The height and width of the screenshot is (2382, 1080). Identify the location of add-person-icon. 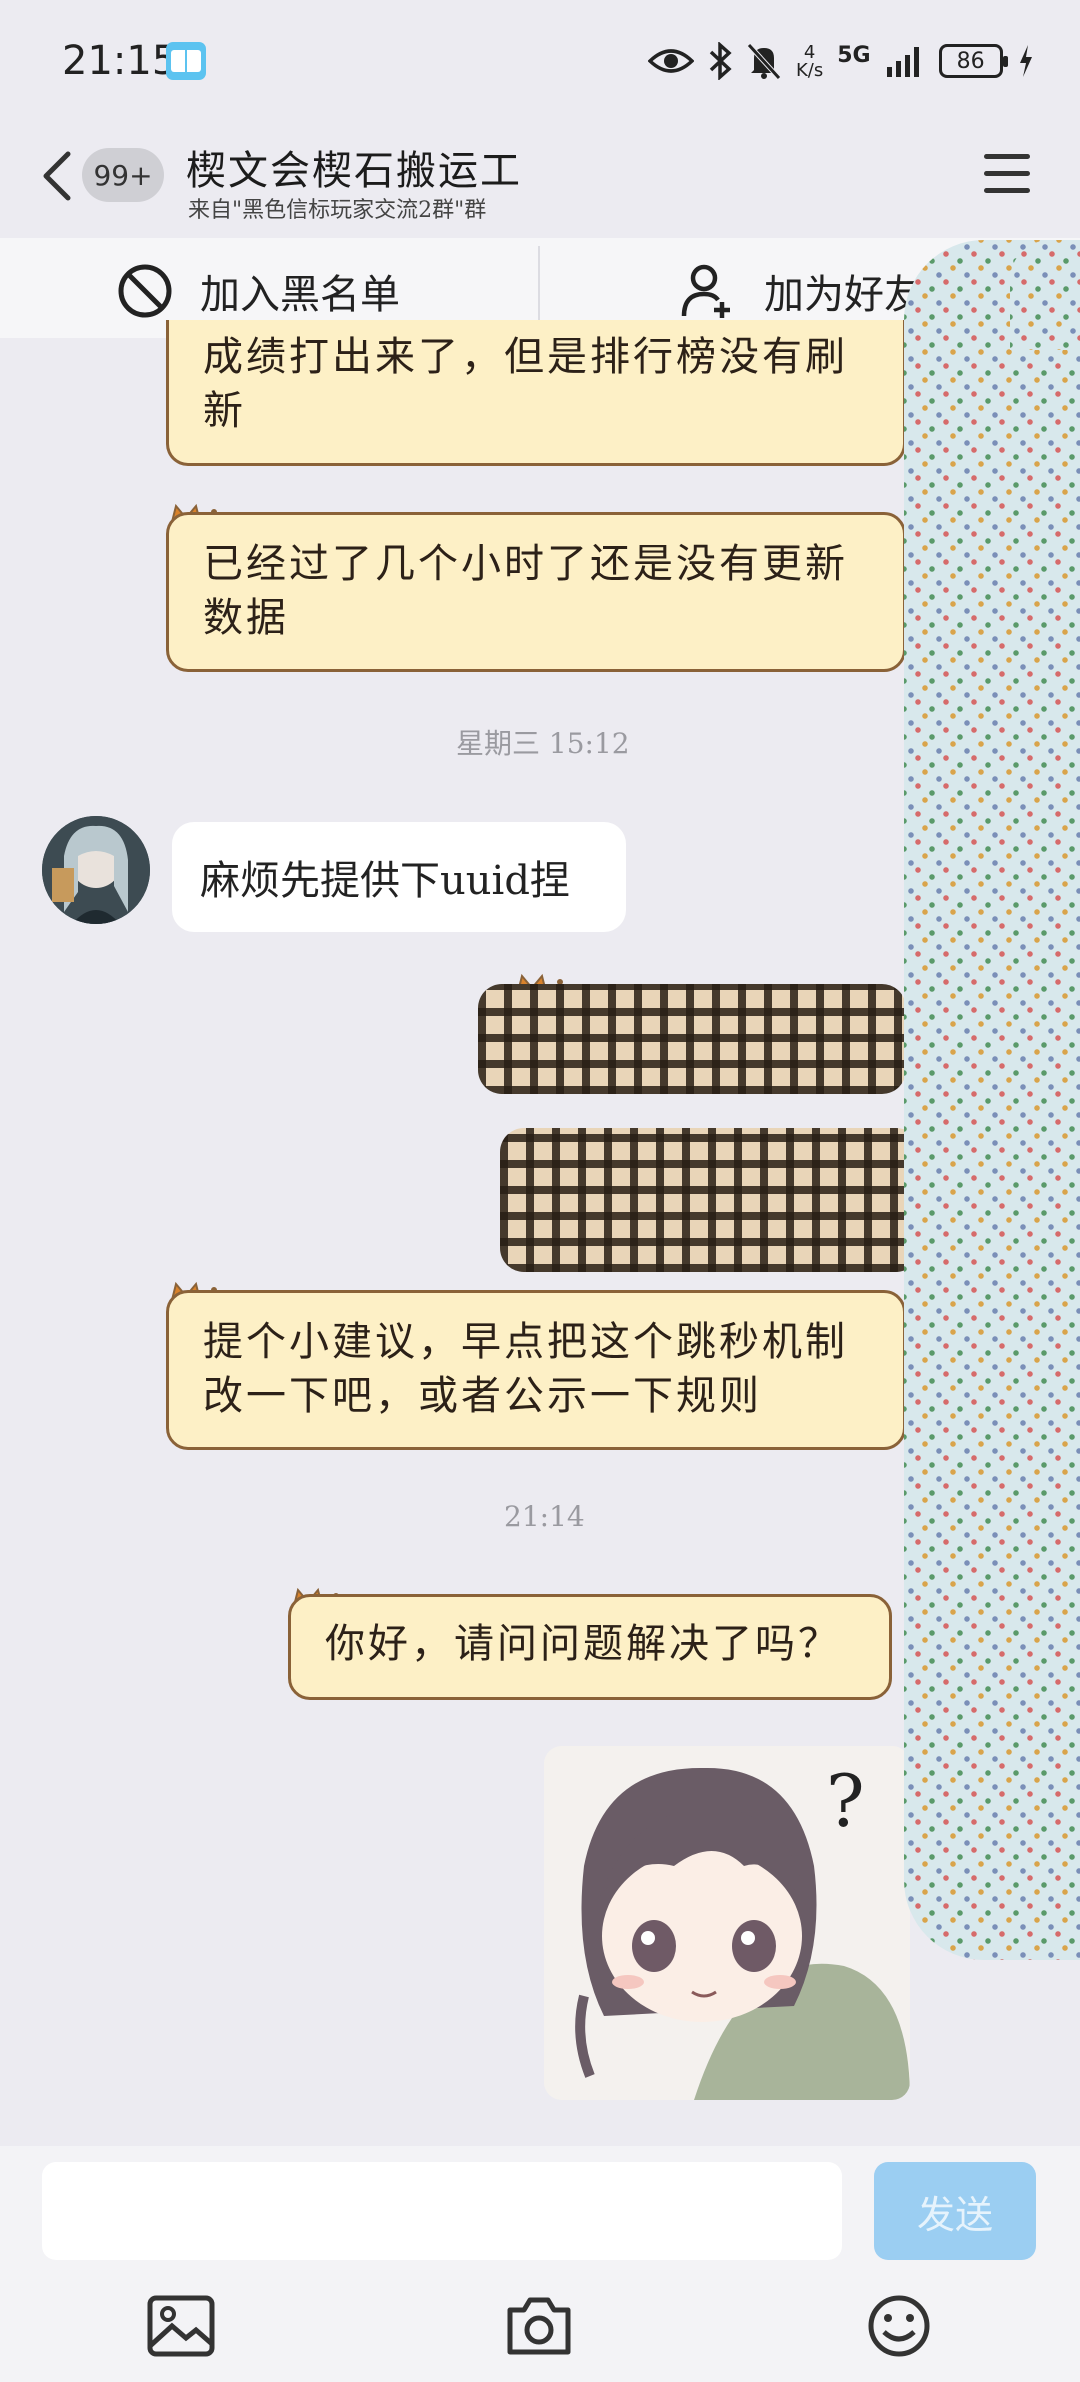
(705, 291).